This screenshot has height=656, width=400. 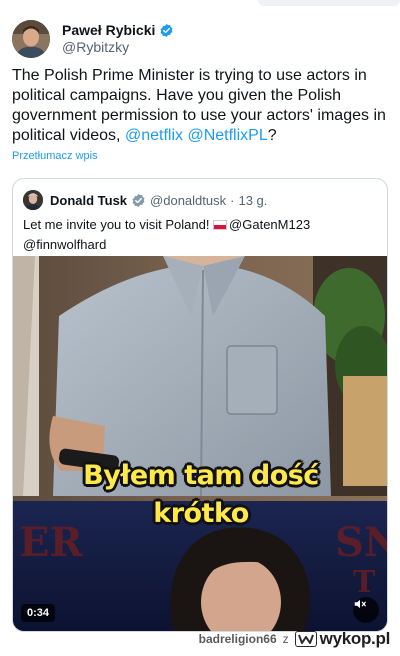 What do you see at coordinates (366, 610) in the screenshot?
I see `volume-muted-icon` at bounding box center [366, 610].